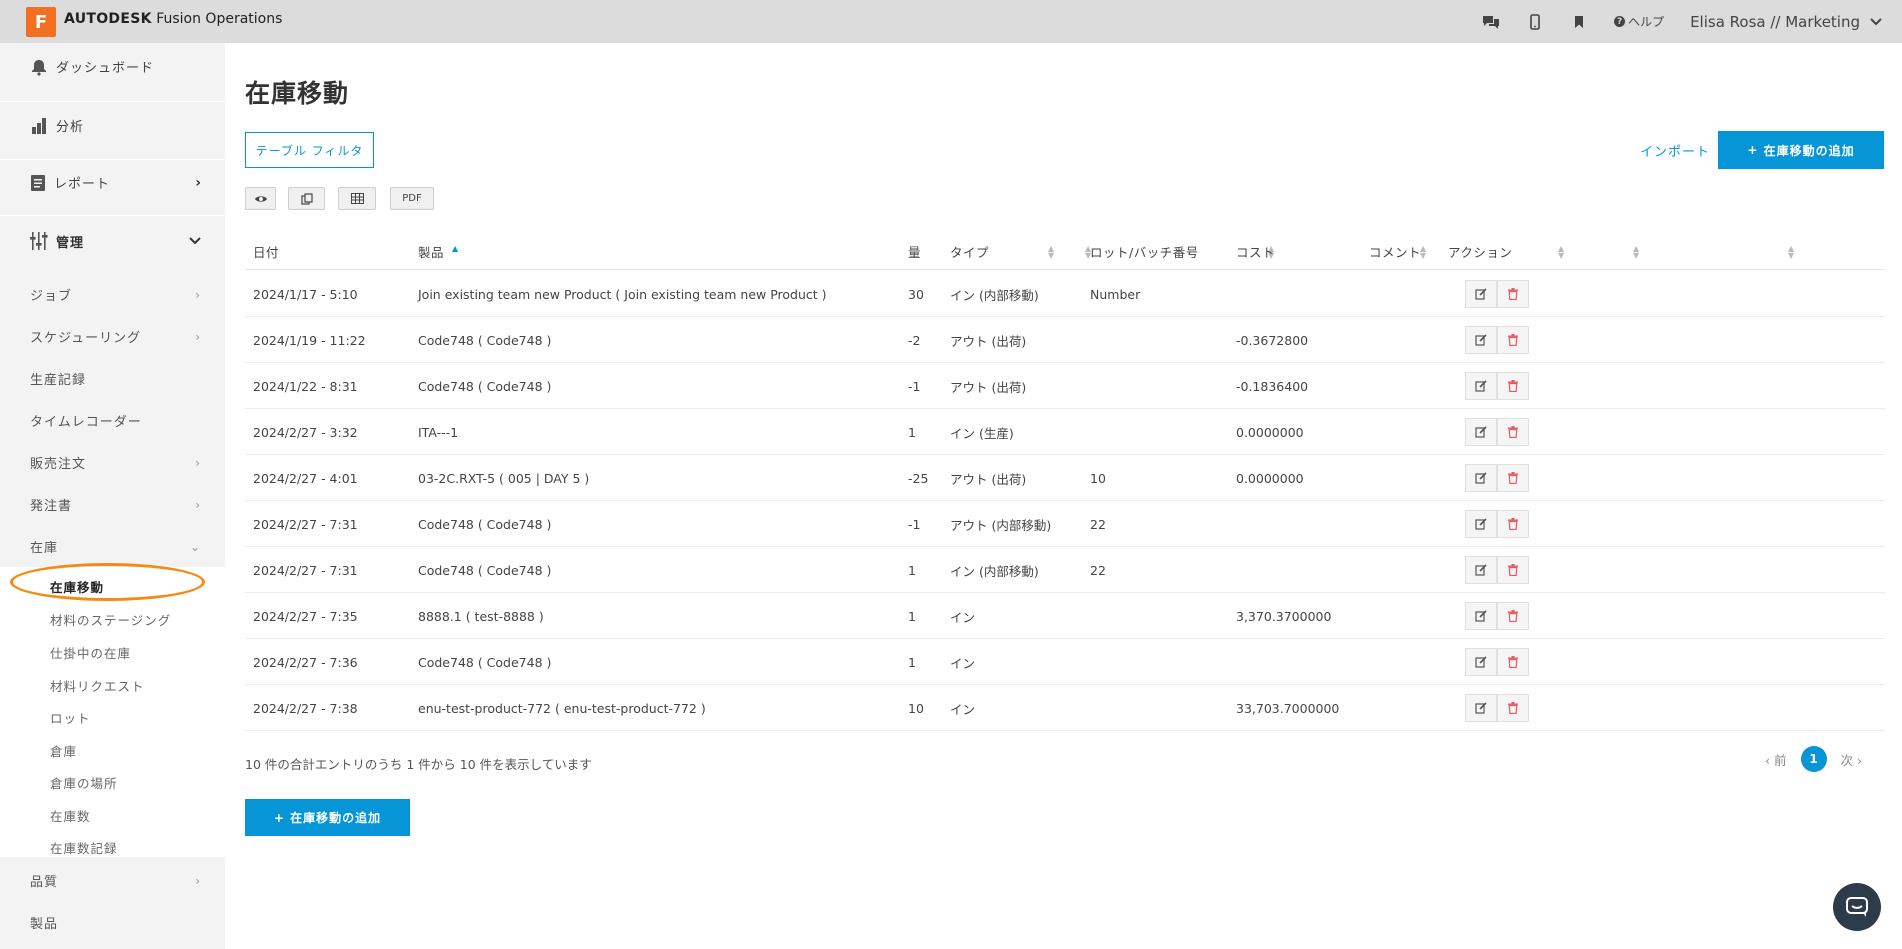 Image resolution: width=1902 pixels, height=949 pixels. Describe the element at coordinates (969, 251) in the screenshot. I see `column-header-type: タイプ` at that location.